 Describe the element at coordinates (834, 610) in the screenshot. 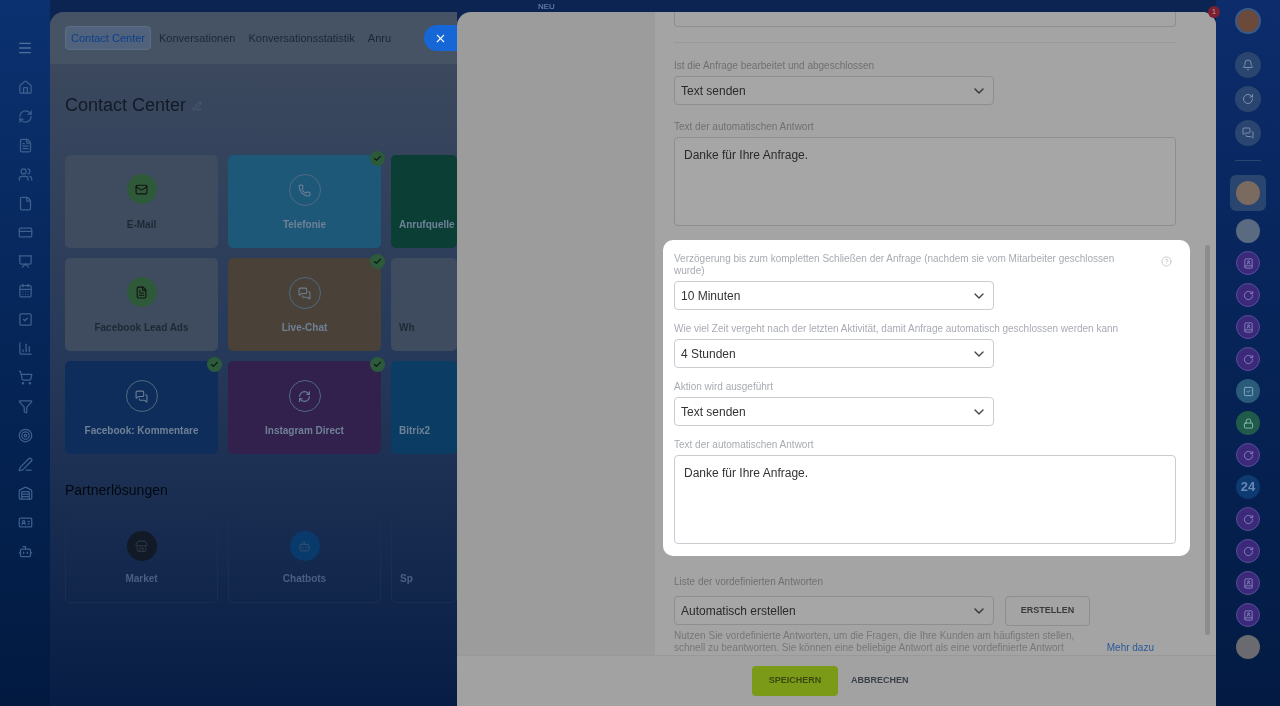

I see `dropdown-field: Automatisch erstellen` at that location.